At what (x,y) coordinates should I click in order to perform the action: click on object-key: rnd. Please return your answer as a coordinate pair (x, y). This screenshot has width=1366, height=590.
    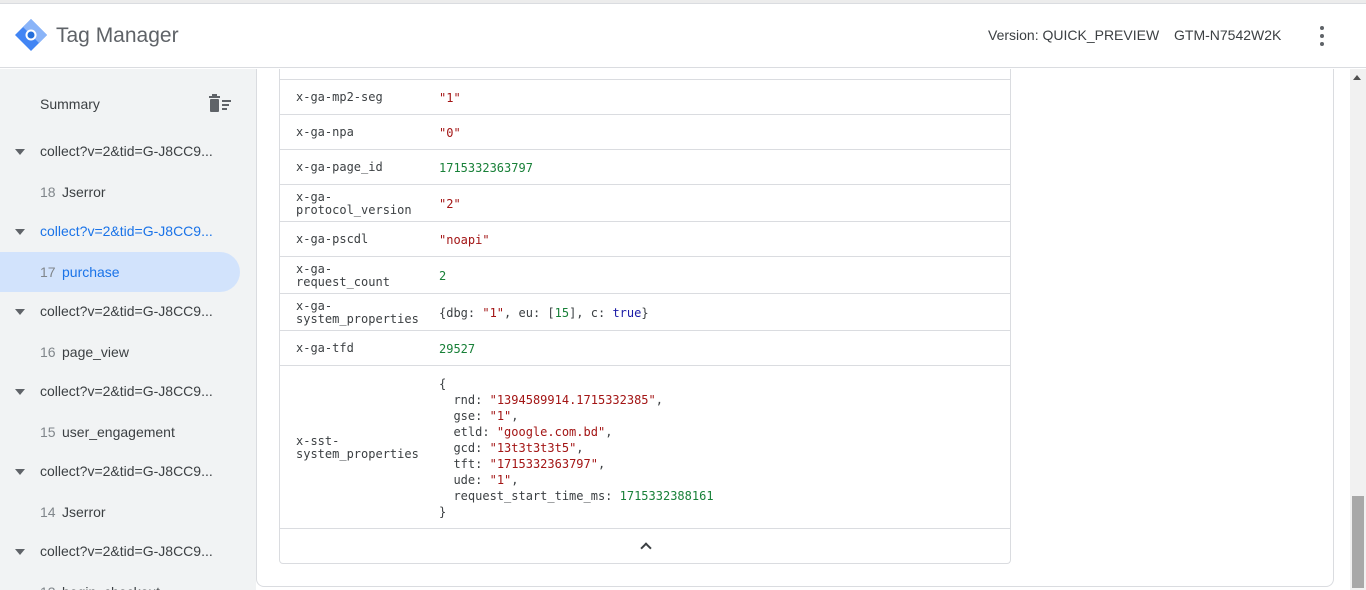
    Looking at the image, I should click on (464, 400).